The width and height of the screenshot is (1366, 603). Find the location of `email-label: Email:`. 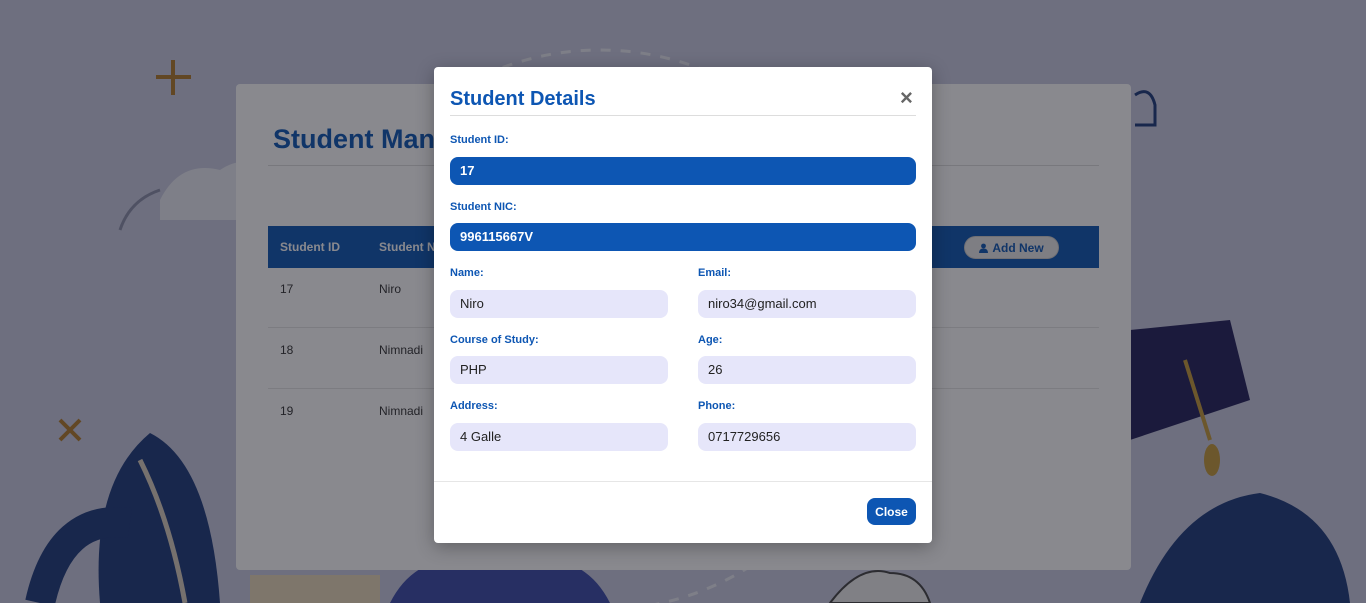

email-label: Email: is located at coordinates (715, 273).